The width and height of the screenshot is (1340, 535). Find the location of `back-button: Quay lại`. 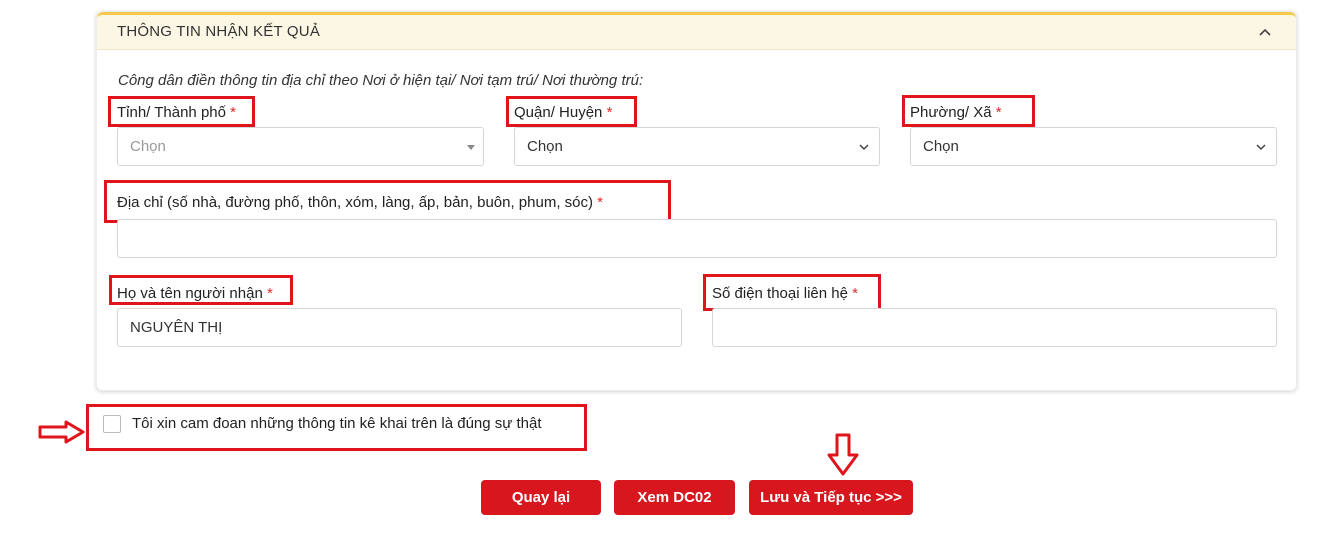

back-button: Quay lại is located at coordinates (541, 497).